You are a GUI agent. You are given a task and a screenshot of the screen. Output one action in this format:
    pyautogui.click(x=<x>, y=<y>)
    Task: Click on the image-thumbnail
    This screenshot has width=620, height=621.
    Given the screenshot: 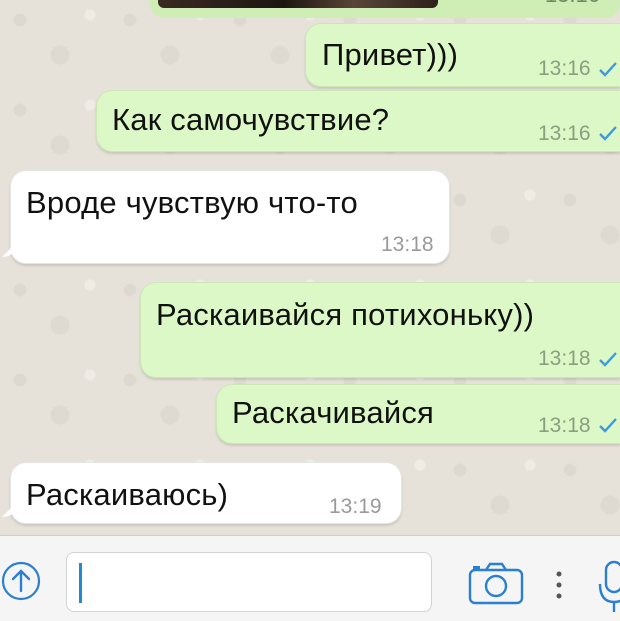 What is the action you would take?
    pyautogui.click(x=298, y=4)
    